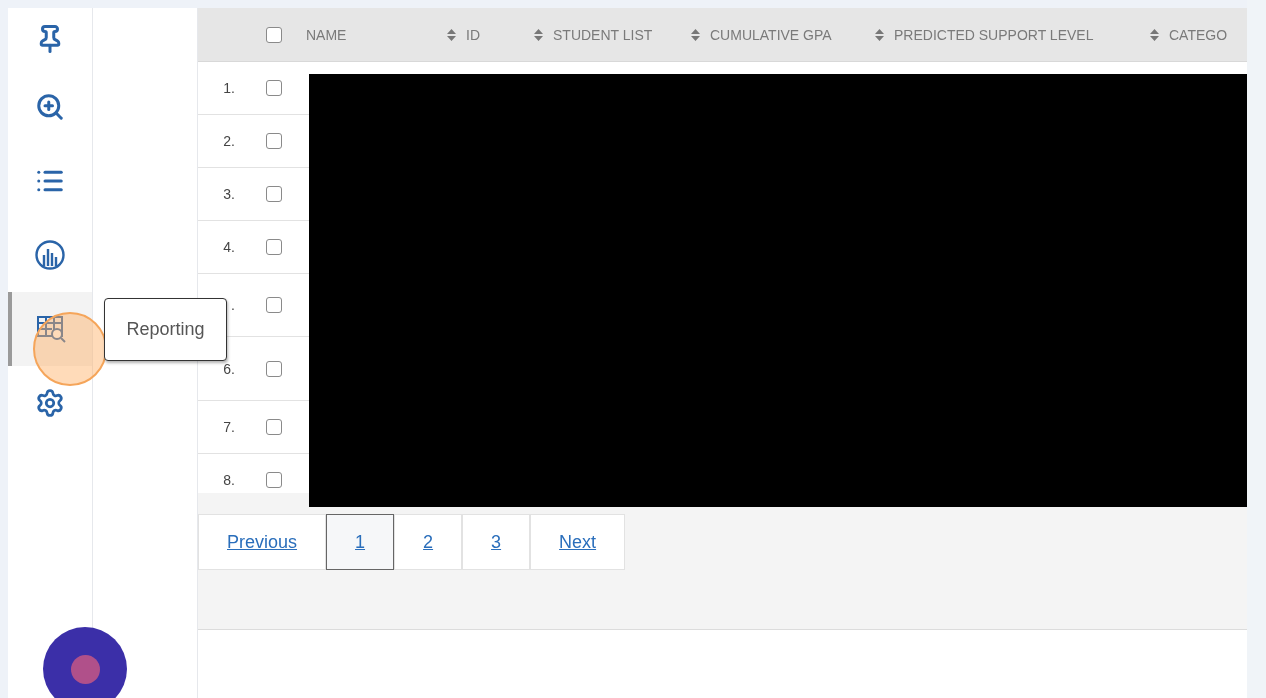  Describe the element at coordinates (85, 669) in the screenshot. I see `record-dot-icon` at that location.